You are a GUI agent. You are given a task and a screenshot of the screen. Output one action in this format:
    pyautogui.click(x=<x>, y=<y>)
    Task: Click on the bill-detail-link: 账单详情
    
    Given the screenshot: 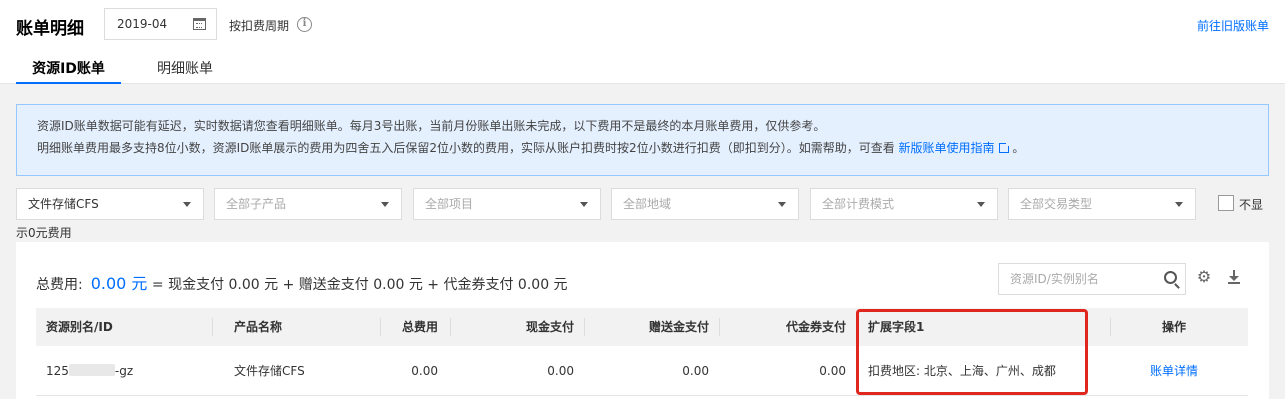 What is the action you would take?
    pyautogui.click(x=1174, y=371)
    